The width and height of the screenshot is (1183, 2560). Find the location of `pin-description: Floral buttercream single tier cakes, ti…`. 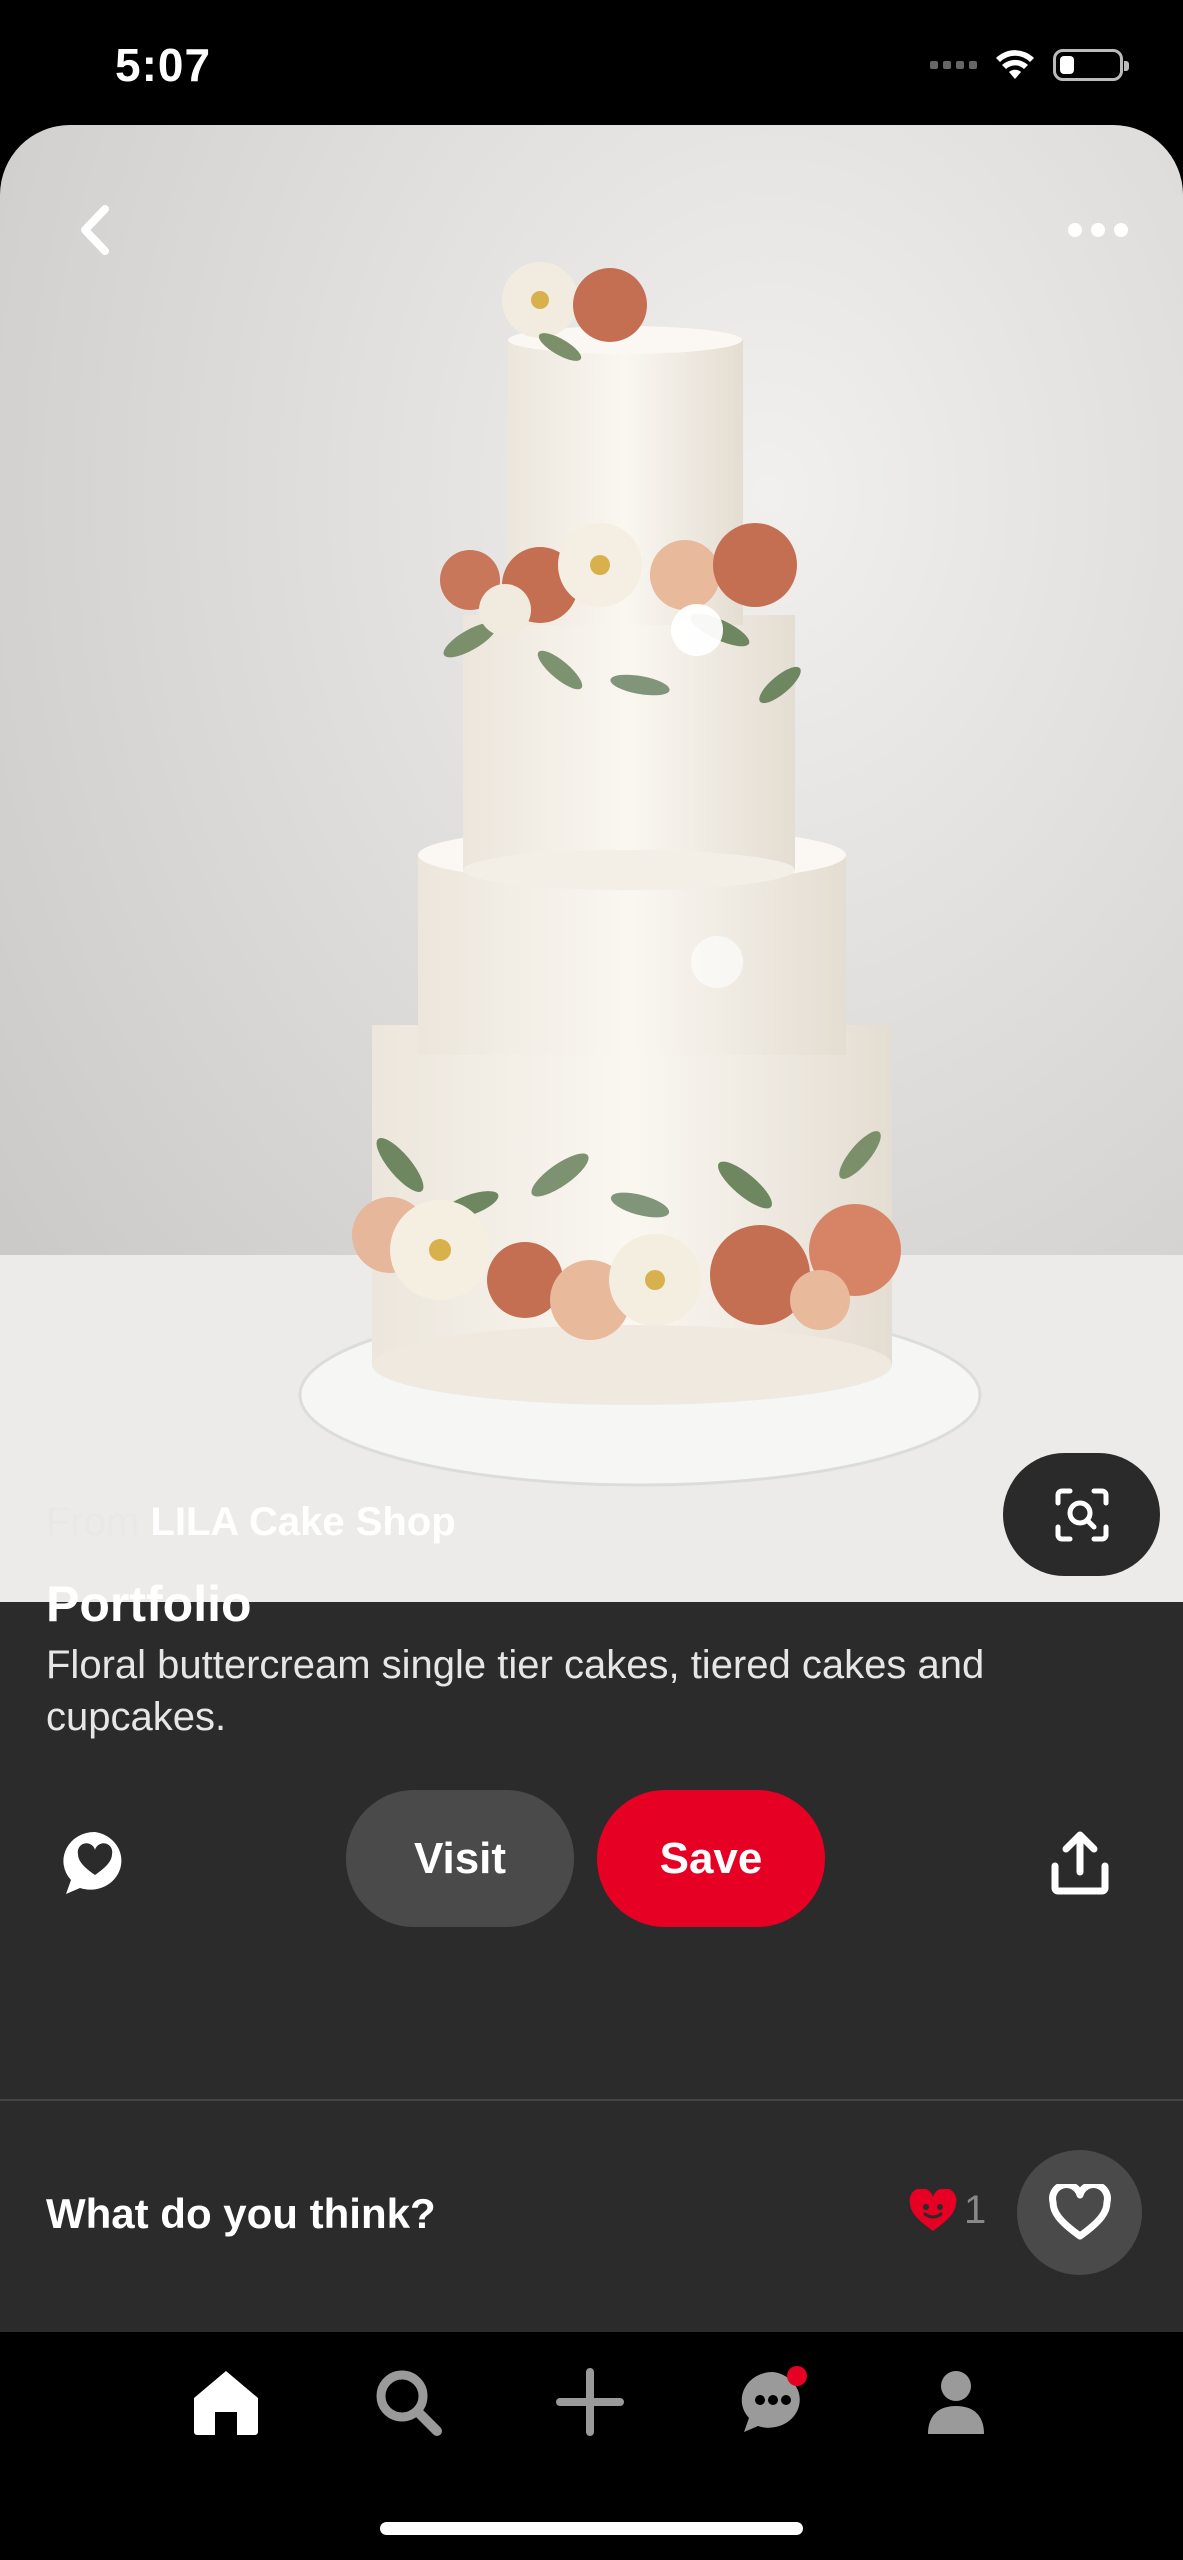

pin-description: Floral buttercream single tier cakes, ti… is located at coordinates (515, 1691).